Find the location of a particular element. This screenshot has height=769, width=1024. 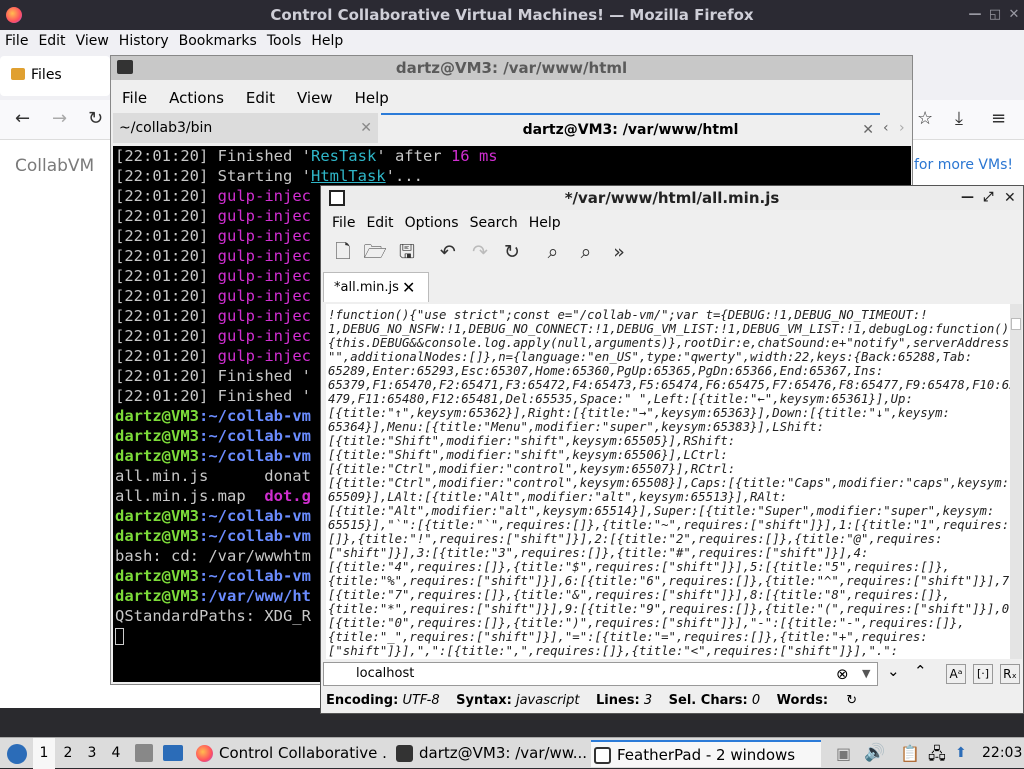

bookmark-star-icon: ☆ is located at coordinates (925, 118).